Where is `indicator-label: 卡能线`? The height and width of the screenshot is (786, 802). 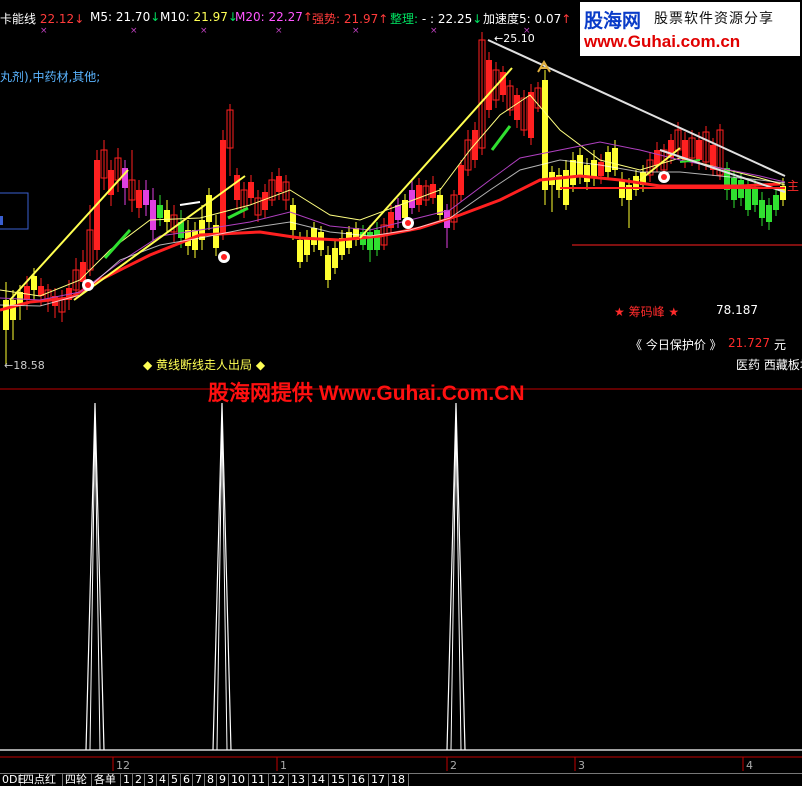 indicator-label: 卡能线 is located at coordinates (18, 19).